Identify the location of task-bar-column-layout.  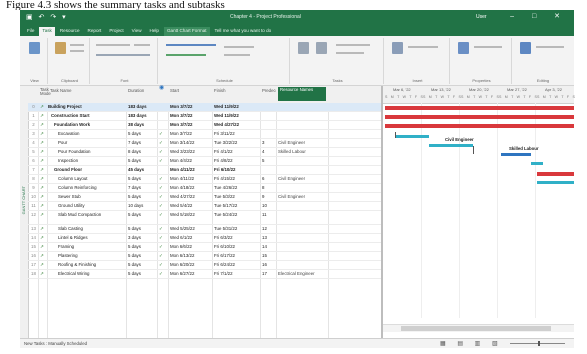
(555, 182).